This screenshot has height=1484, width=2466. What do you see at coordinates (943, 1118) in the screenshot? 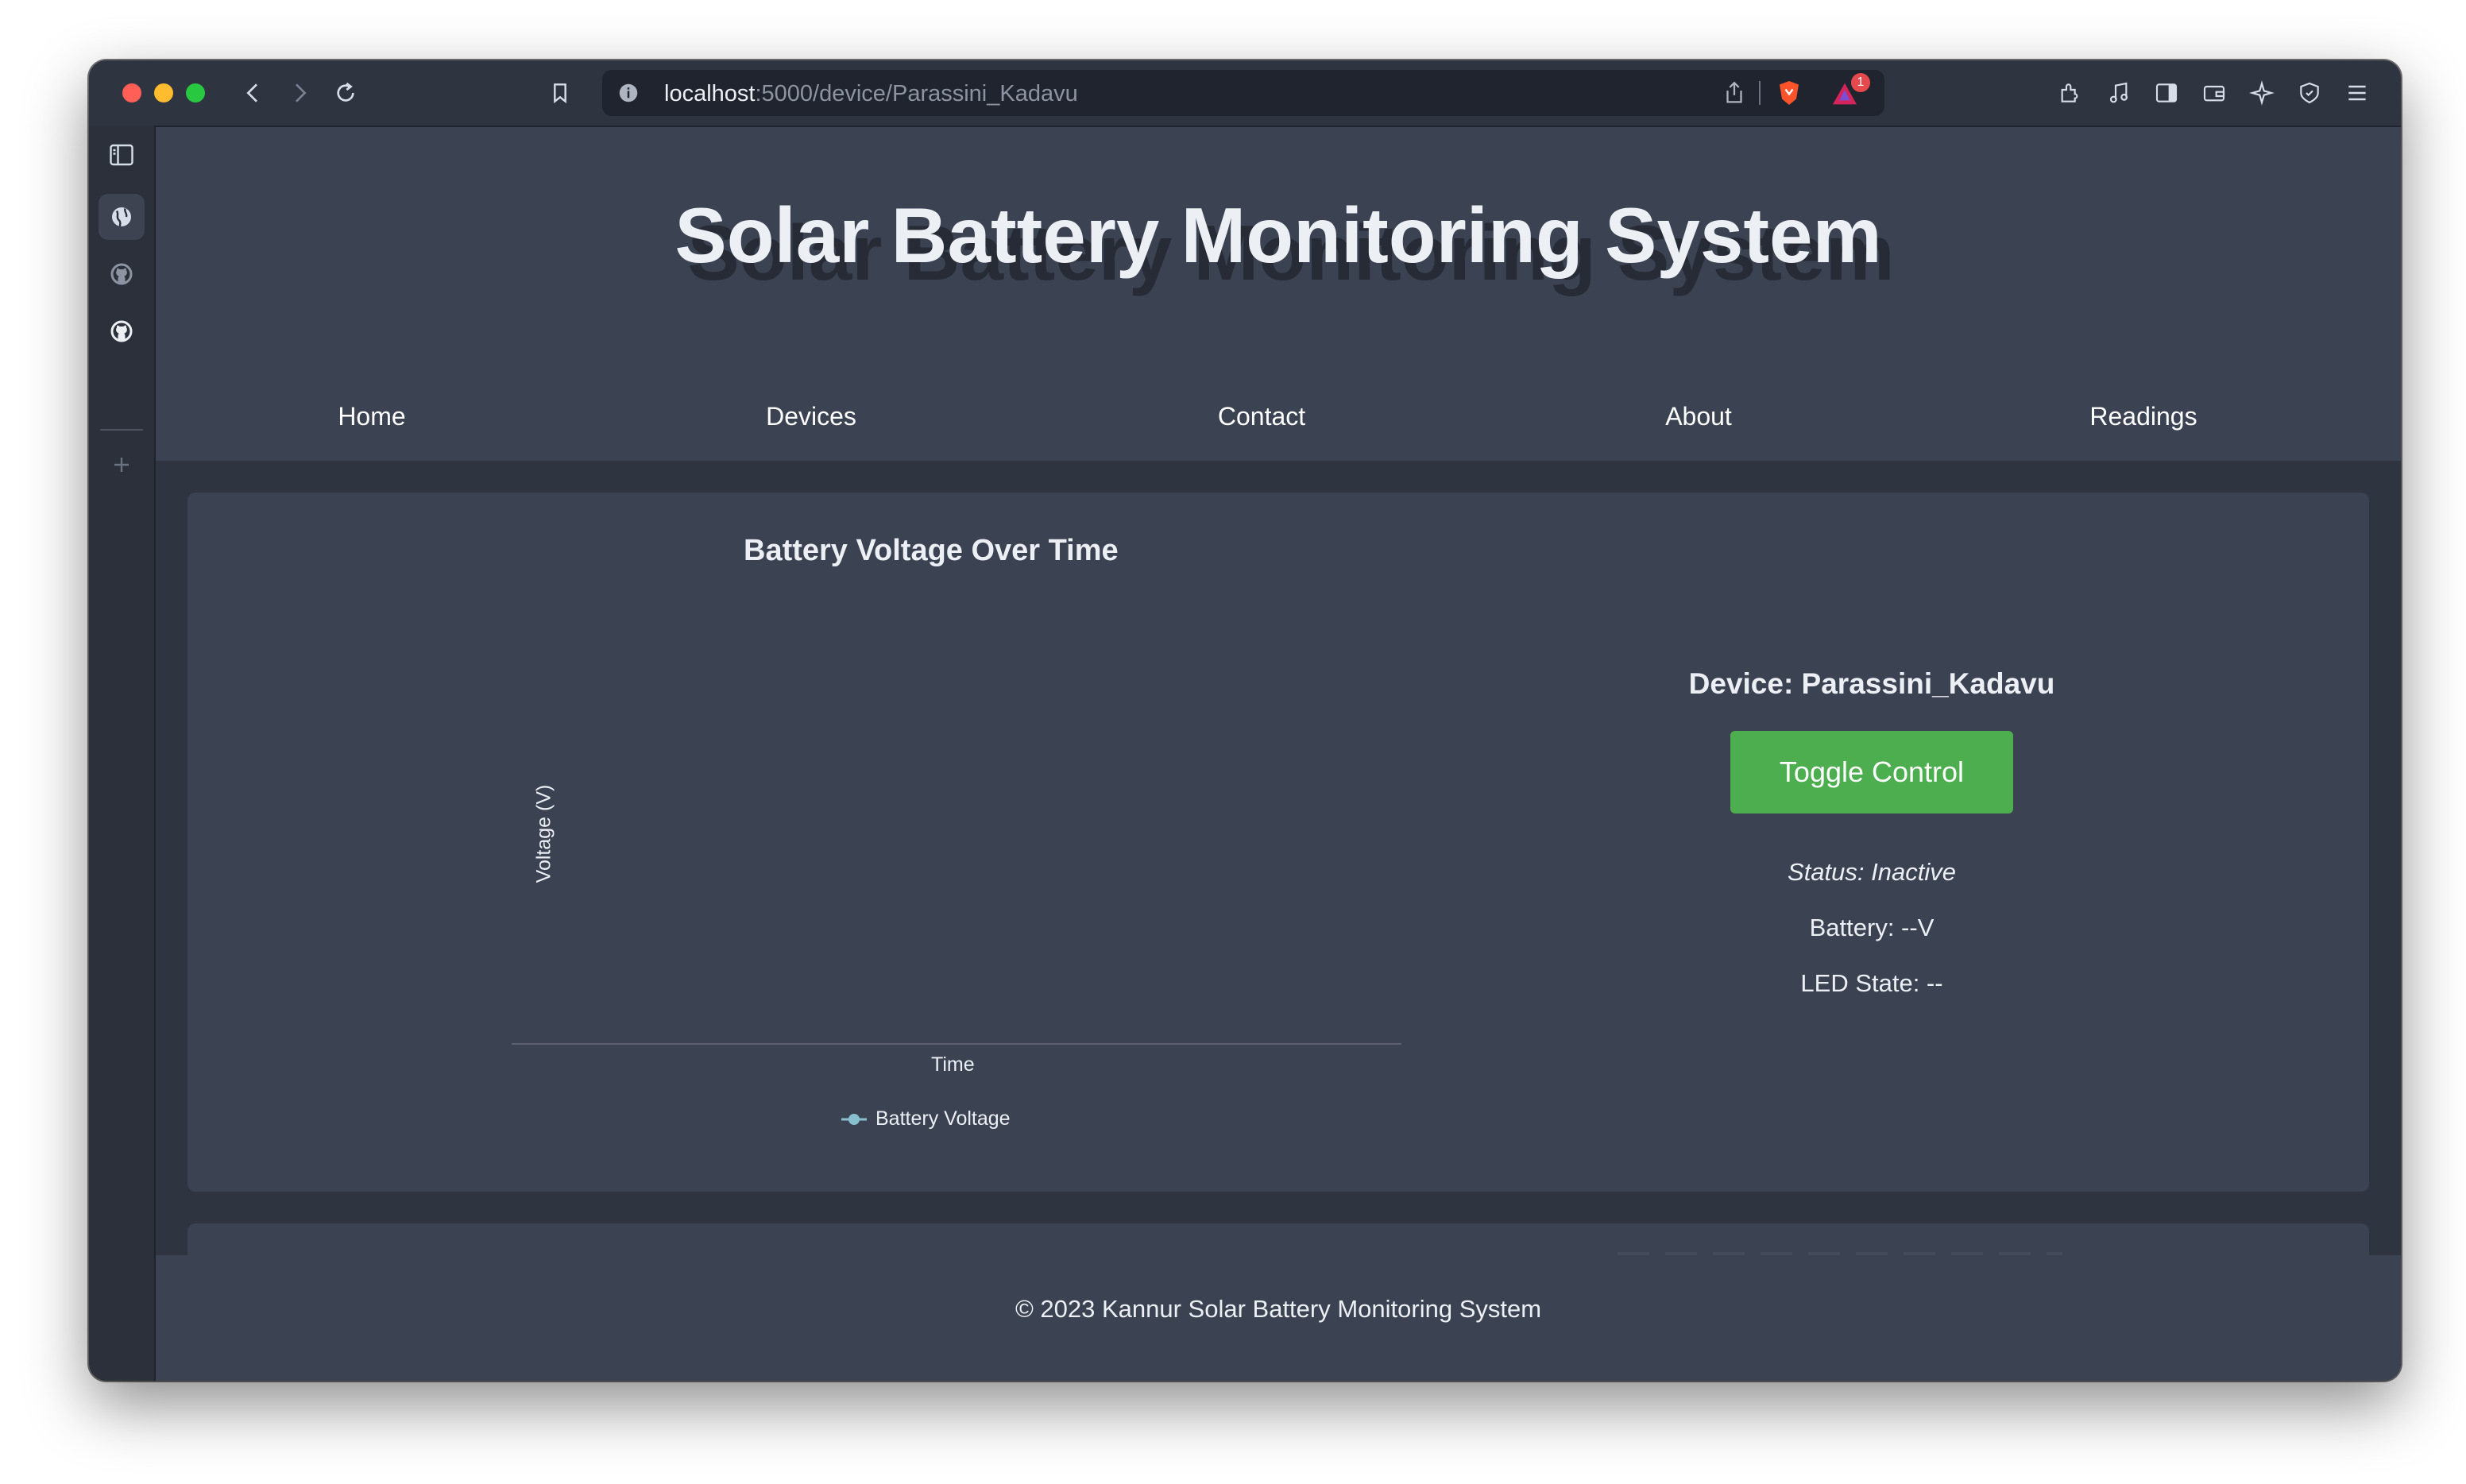
I see `legend-label: Battery Voltage` at bounding box center [943, 1118].